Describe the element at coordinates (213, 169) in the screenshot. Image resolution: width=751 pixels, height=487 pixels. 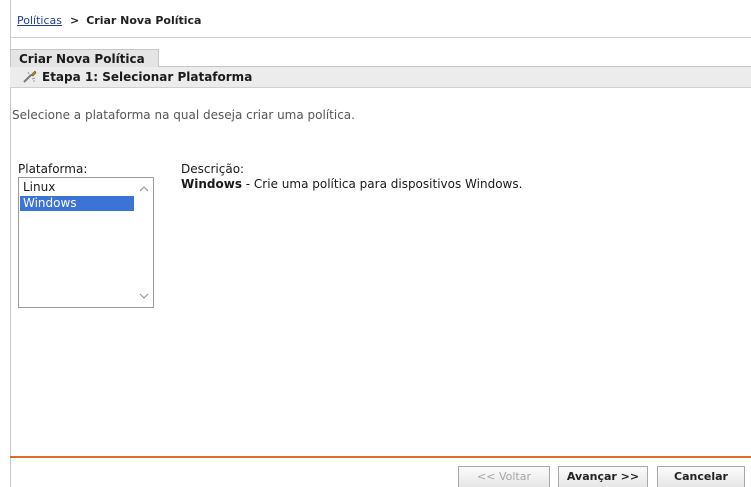
I see `description-label: Descrição:` at that location.